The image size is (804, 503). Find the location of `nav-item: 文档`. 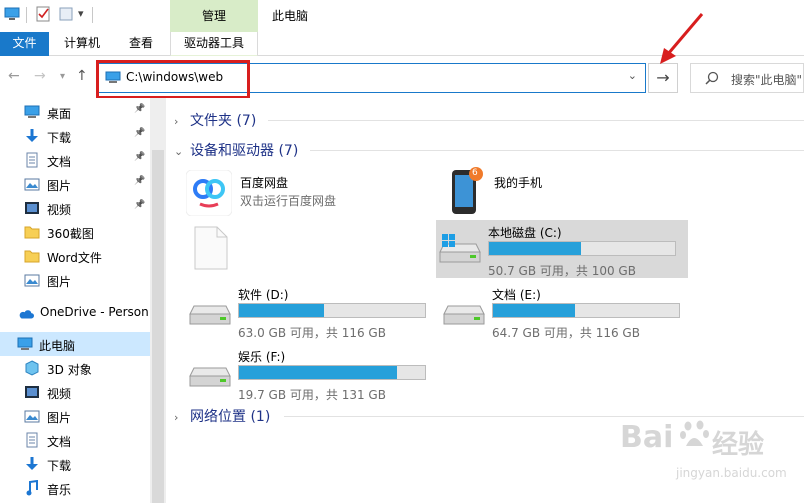

nav-item: 文档 is located at coordinates (75, 440).